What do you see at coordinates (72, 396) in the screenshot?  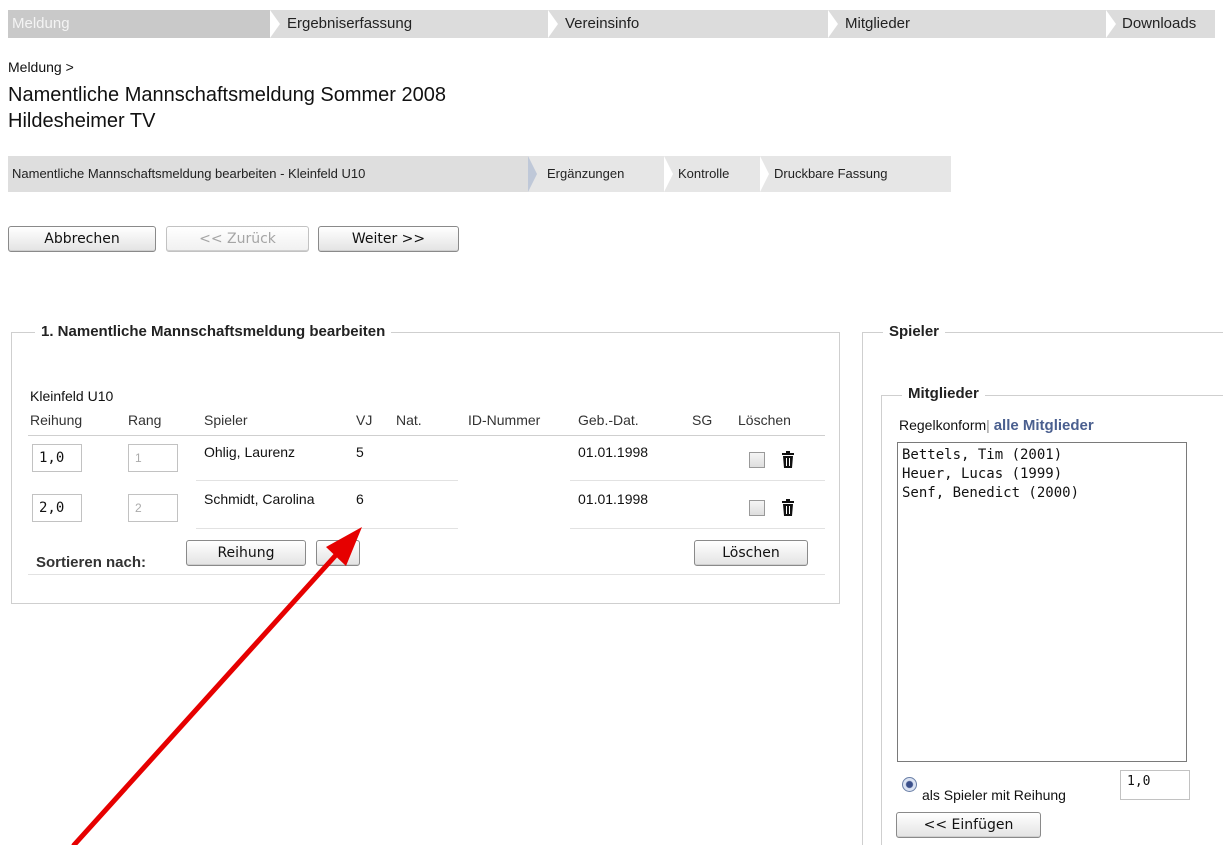 I see `team-label: Kleinfeld U10` at bounding box center [72, 396].